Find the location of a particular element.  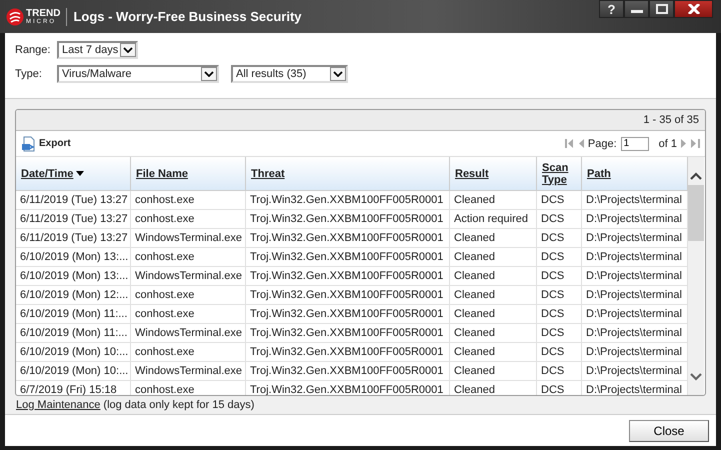

table-cell: 6/7/2019 (Fri) 15:18 is located at coordinates (73, 388).